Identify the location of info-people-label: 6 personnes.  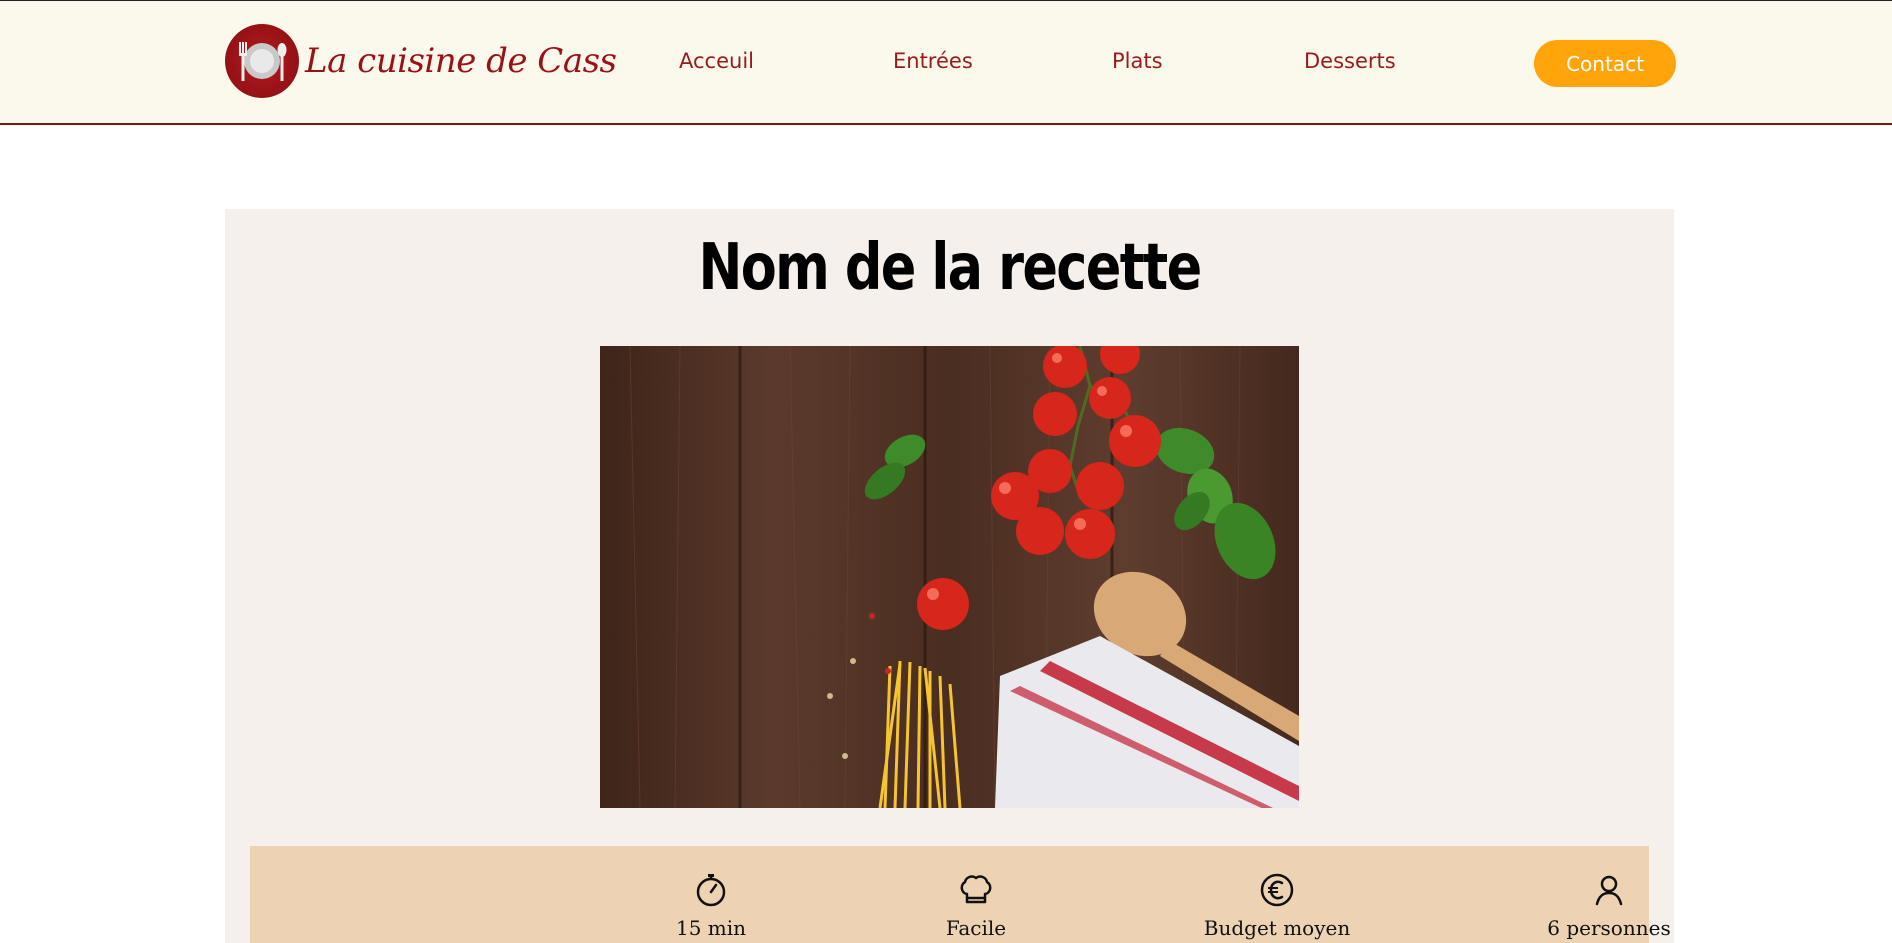
(1609, 928).